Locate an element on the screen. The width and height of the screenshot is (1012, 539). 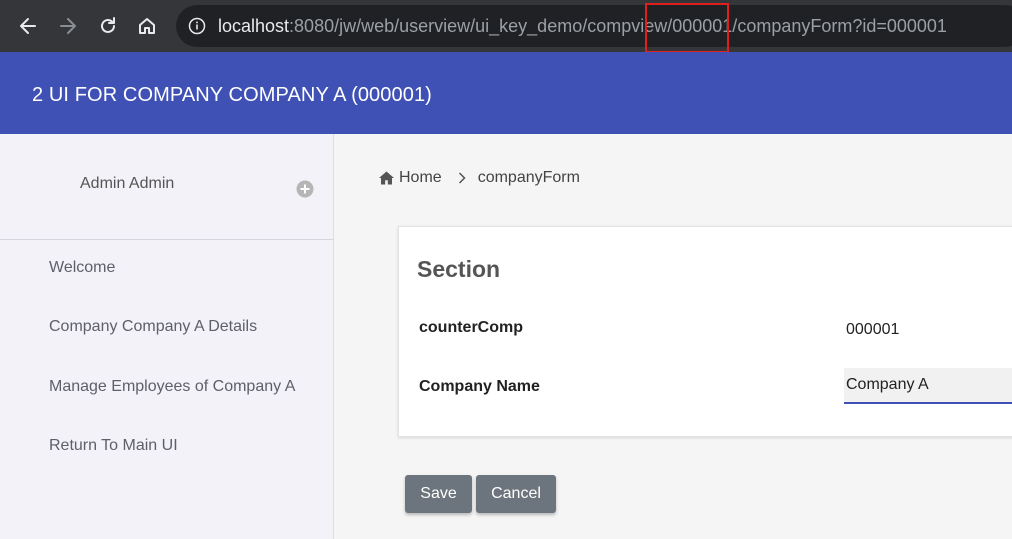
cancel-button: Cancel is located at coordinates (516, 494).